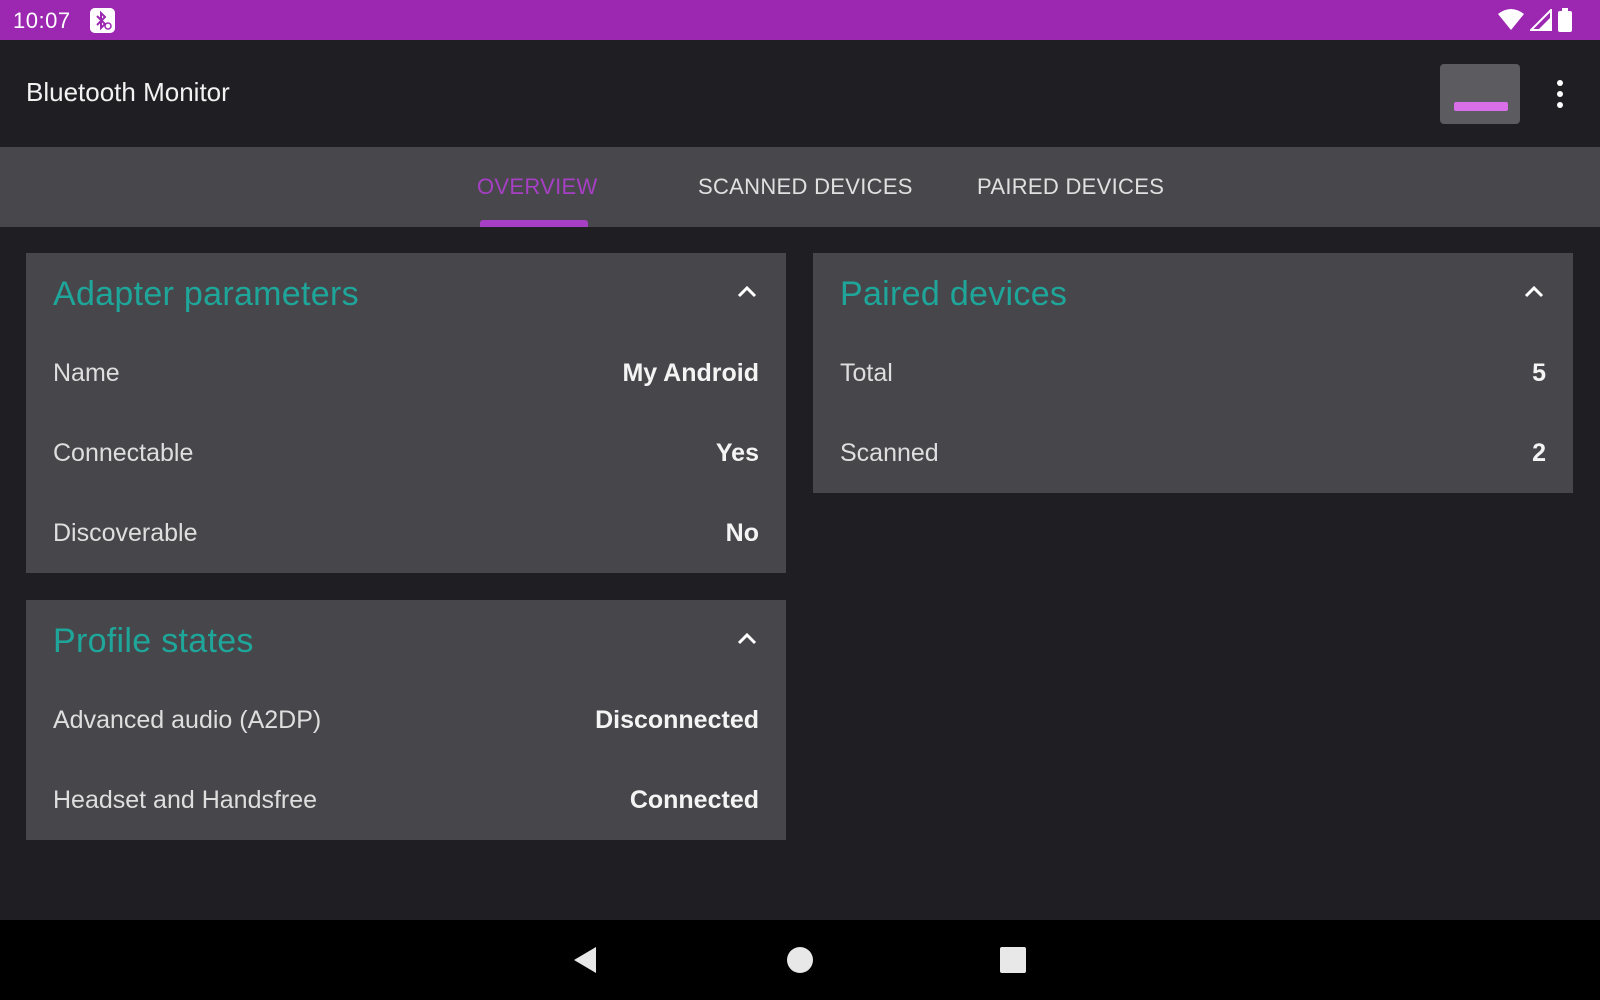 The image size is (1600, 1000). Describe the element at coordinates (1070, 187) in the screenshot. I see `tab-paired-devices: PAIRED DEVICES` at that location.